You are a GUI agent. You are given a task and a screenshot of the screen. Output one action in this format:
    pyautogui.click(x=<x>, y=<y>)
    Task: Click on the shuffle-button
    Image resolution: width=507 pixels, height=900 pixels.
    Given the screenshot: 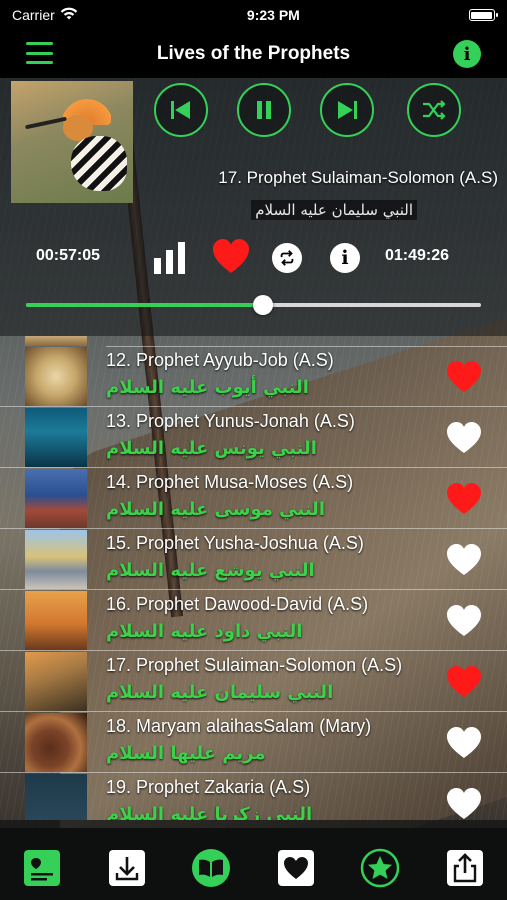 What is the action you would take?
    pyautogui.click(x=434, y=110)
    